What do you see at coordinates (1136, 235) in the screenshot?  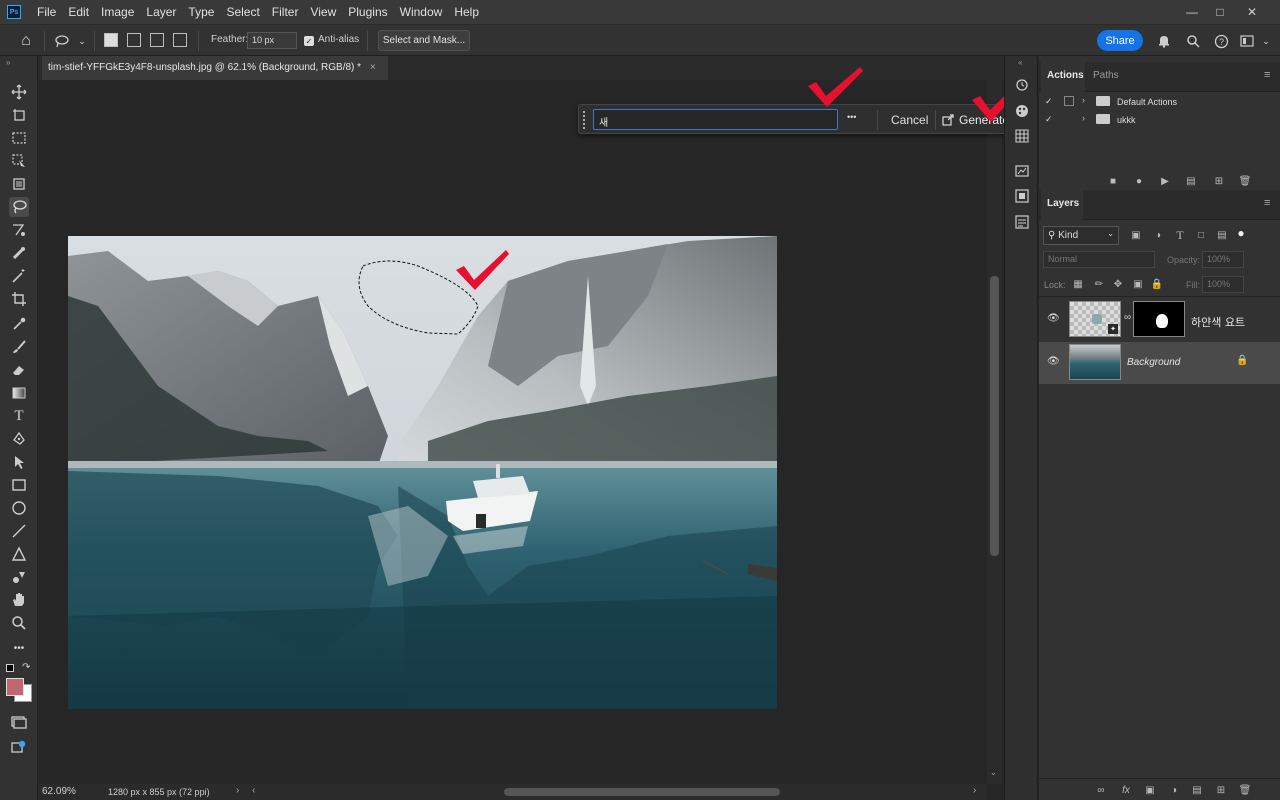 I see `filter-pixel-icon: ▣` at bounding box center [1136, 235].